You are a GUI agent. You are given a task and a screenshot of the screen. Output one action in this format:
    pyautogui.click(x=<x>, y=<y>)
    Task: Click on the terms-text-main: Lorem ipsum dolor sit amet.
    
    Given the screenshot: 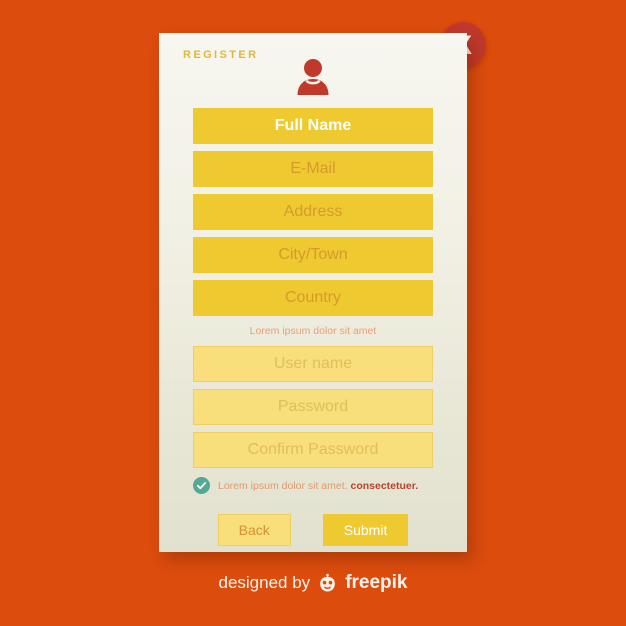 What is the action you would take?
    pyautogui.click(x=283, y=485)
    